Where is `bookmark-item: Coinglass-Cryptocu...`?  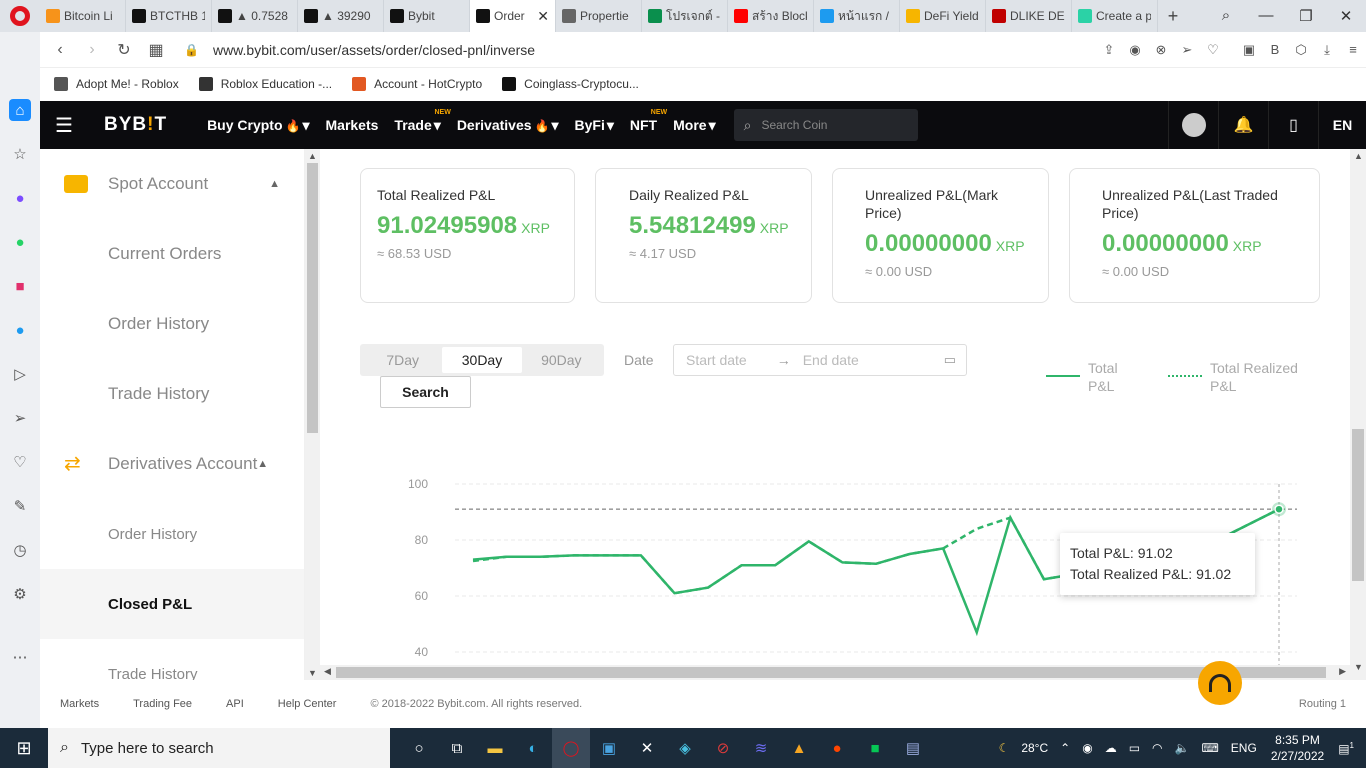 bookmark-item: Coinglass-Cryptocu... is located at coordinates (570, 84).